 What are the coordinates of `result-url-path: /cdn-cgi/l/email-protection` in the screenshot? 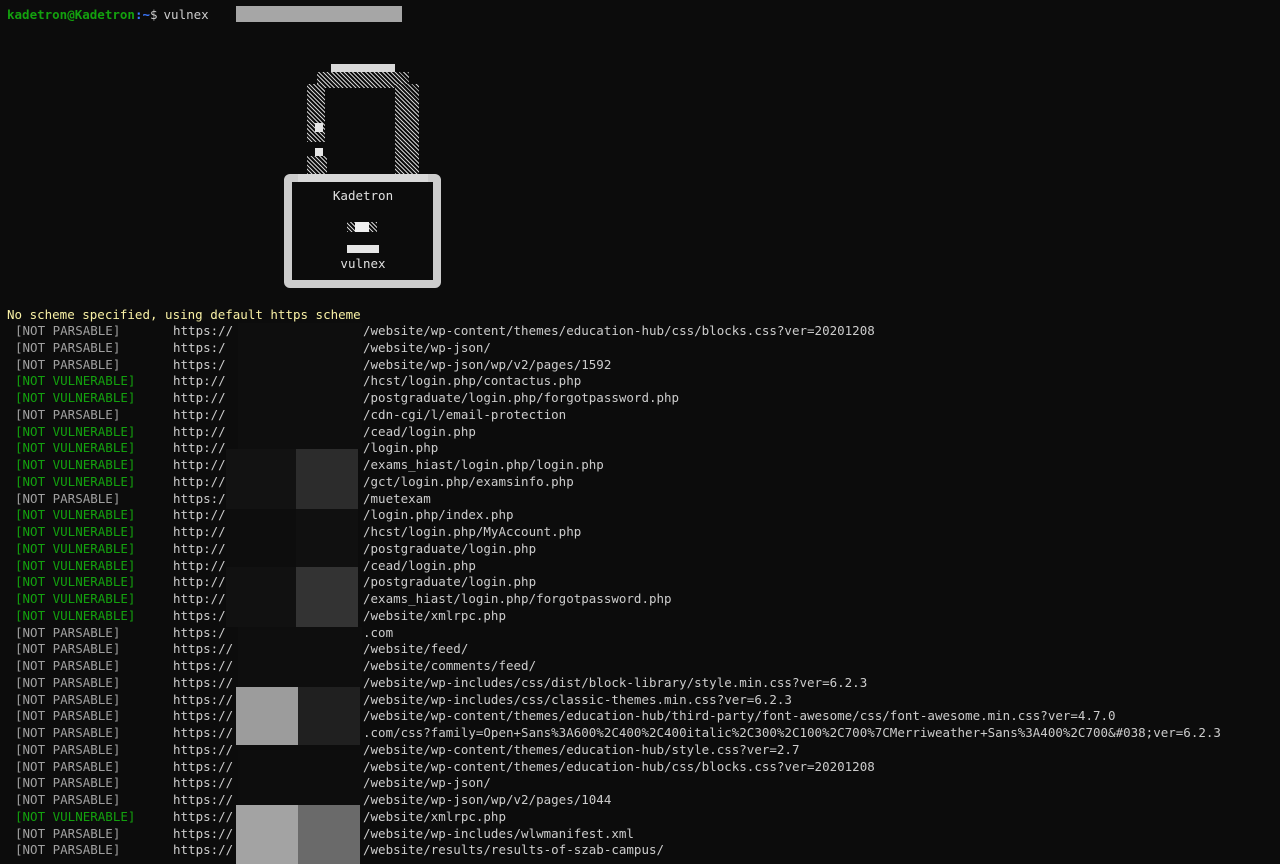 It's located at (465, 414).